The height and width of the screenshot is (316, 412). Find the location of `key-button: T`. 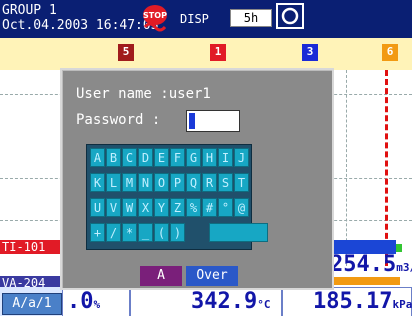

key-button: T is located at coordinates (241, 182).